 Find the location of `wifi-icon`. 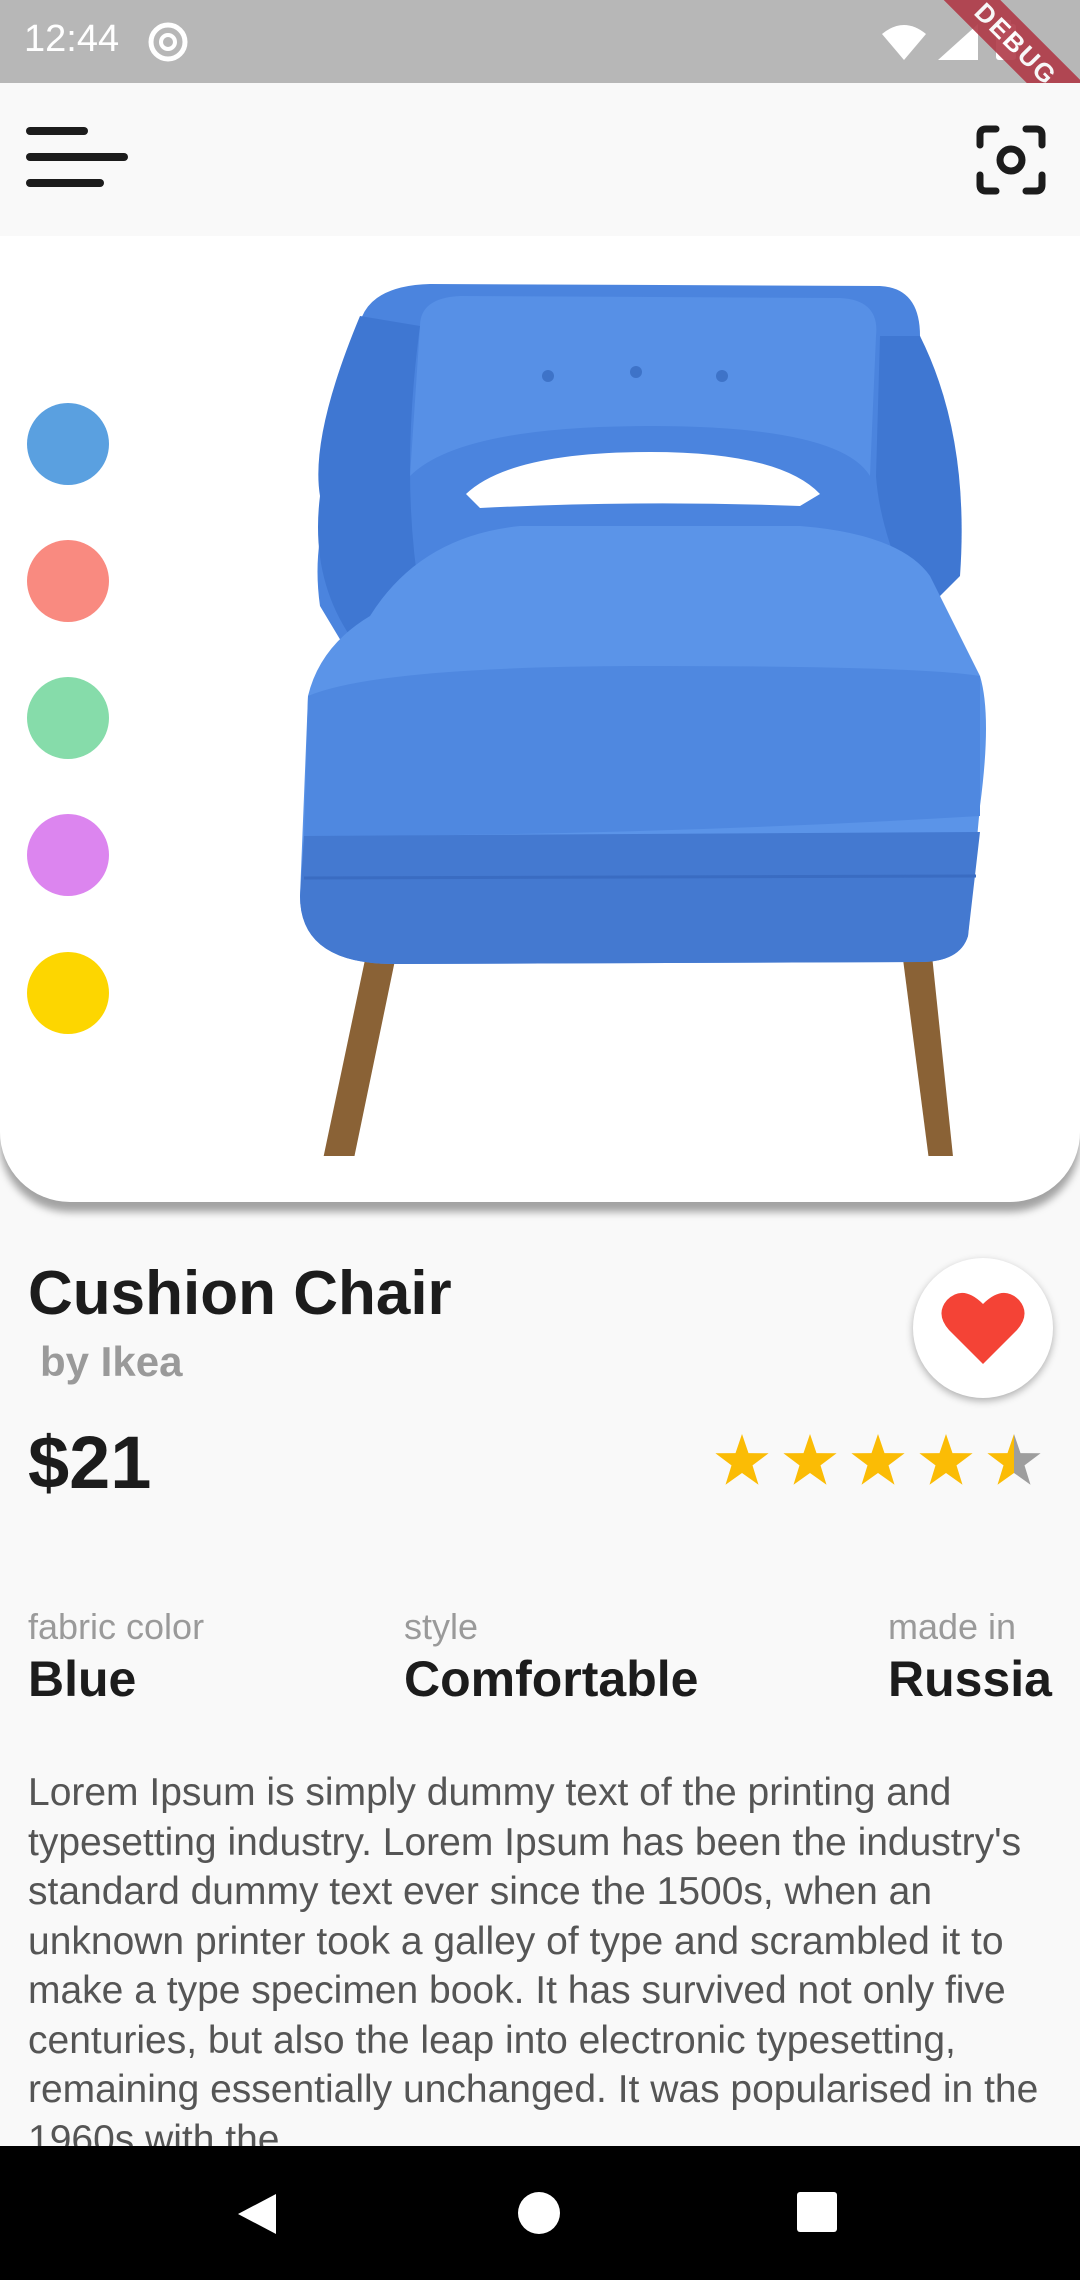

wifi-icon is located at coordinates (904, 42).